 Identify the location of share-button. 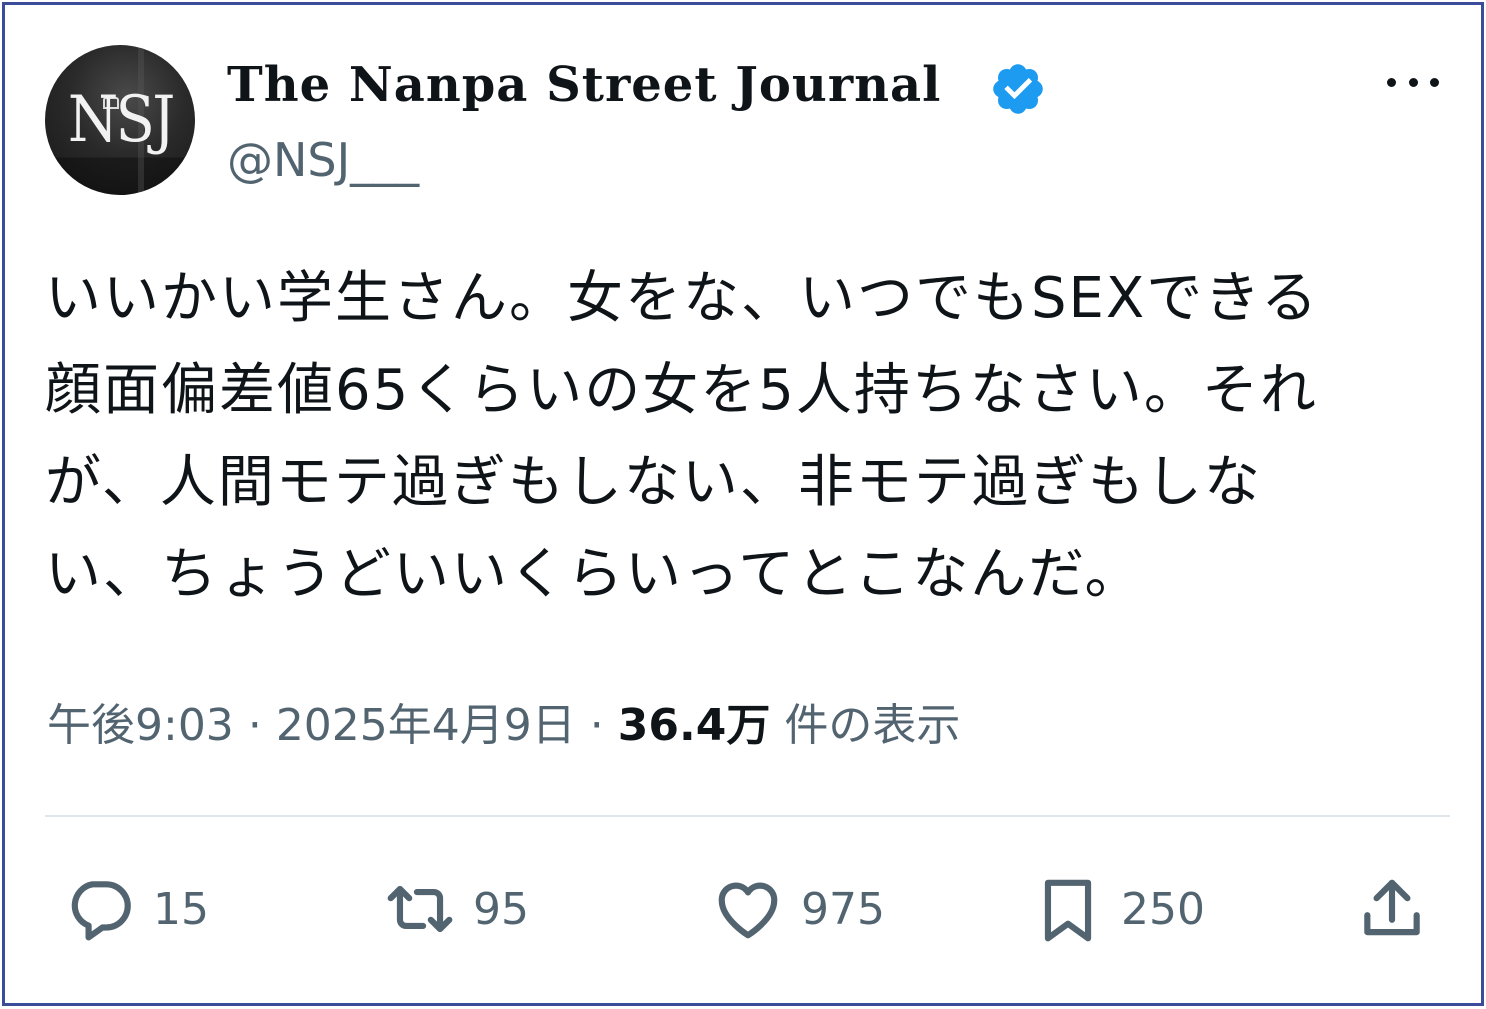
(1392, 909).